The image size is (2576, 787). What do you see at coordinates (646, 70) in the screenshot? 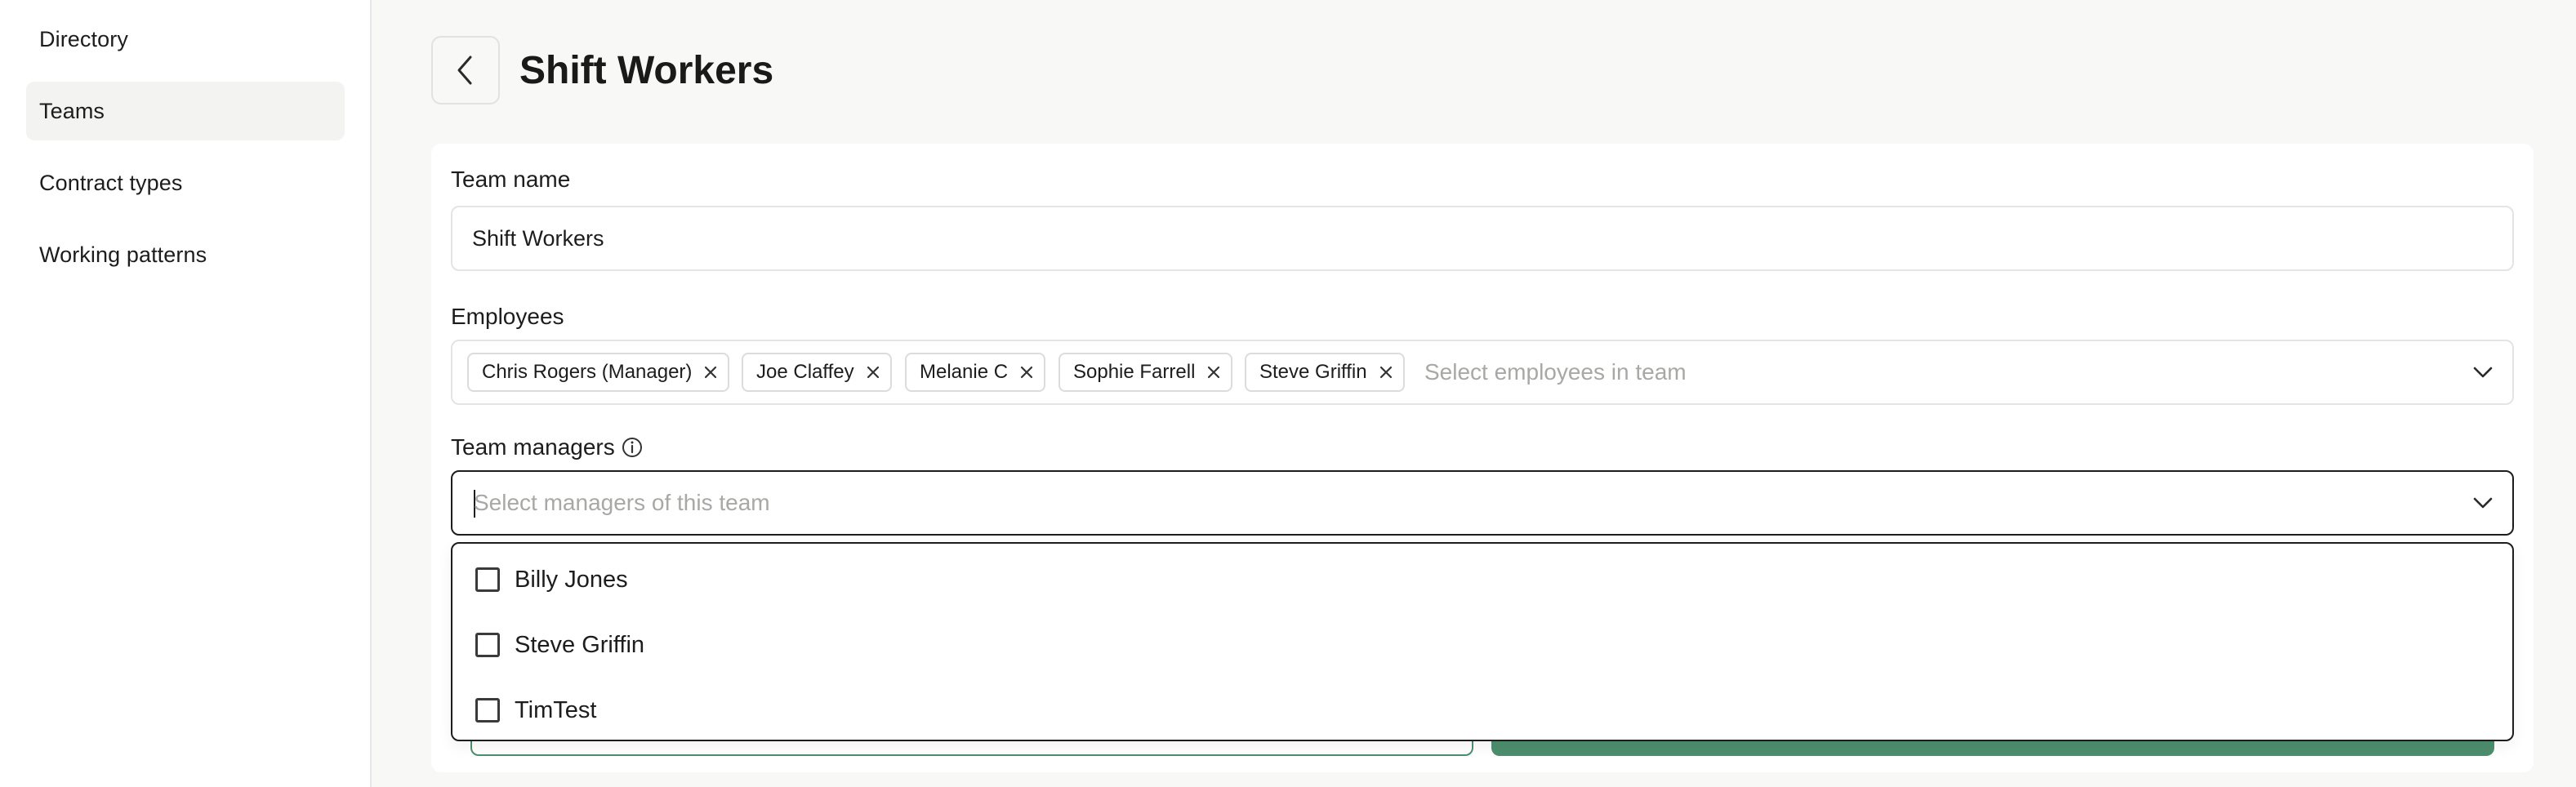
I see `page-title: Shift Workers` at bounding box center [646, 70].